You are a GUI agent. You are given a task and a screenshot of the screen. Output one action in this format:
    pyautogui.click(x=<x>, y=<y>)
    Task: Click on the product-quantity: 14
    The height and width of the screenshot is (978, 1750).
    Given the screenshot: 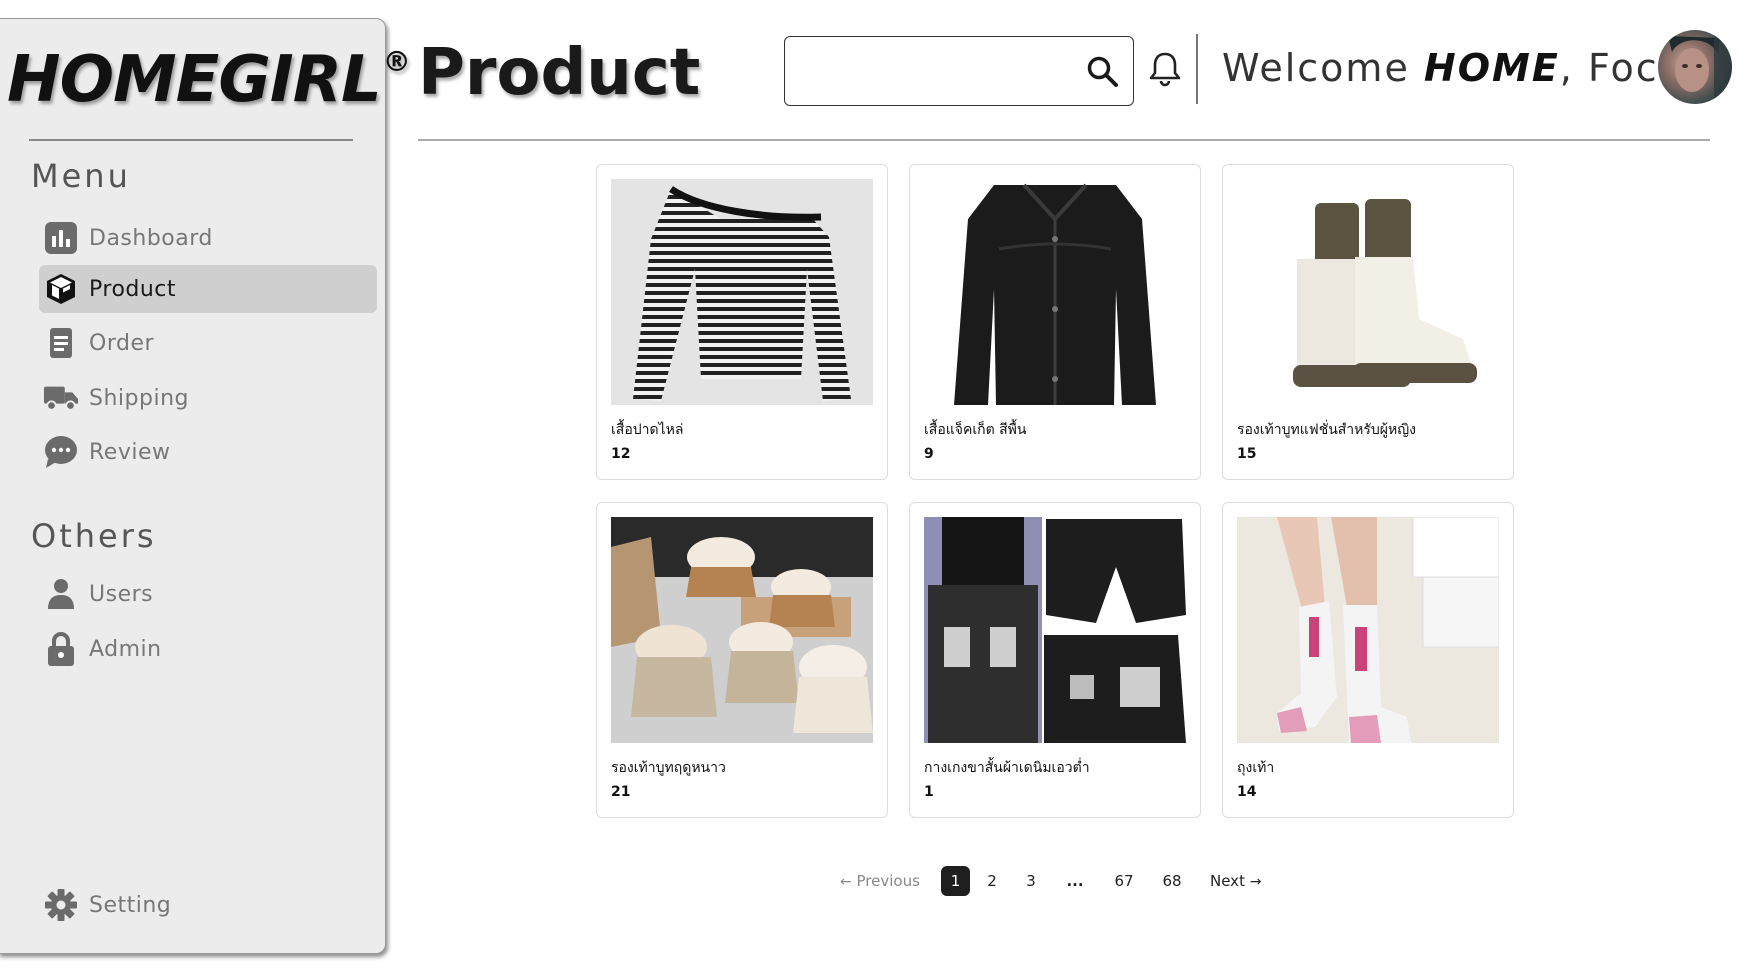 What is the action you would take?
    pyautogui.click(x=1247, y=792)
    